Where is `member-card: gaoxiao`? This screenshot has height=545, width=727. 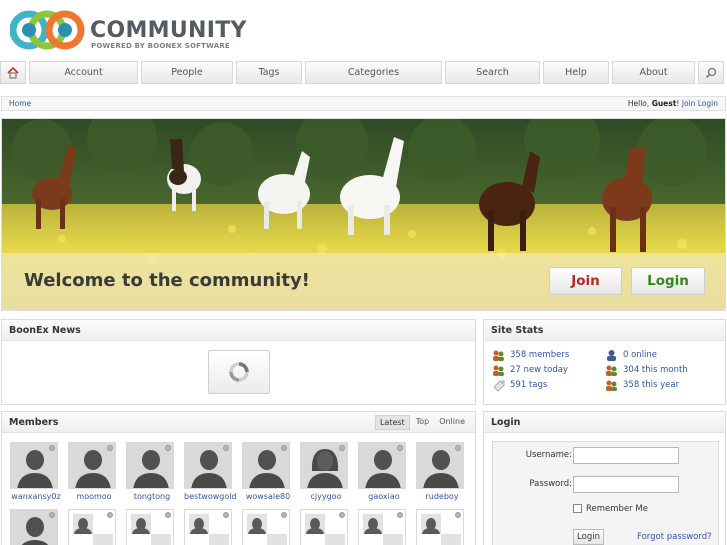
member-card: gaoxiao is located at coordinates (383, 471).